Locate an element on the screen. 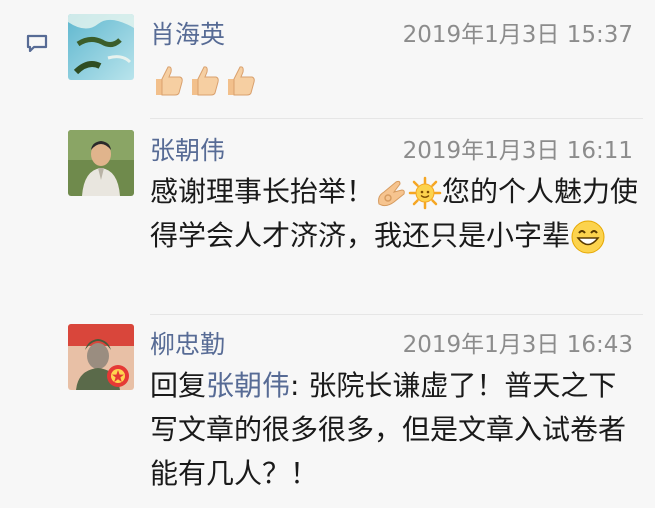  comment-time: 2019年1月3日 15:37 is located at coordinates (517, 35).